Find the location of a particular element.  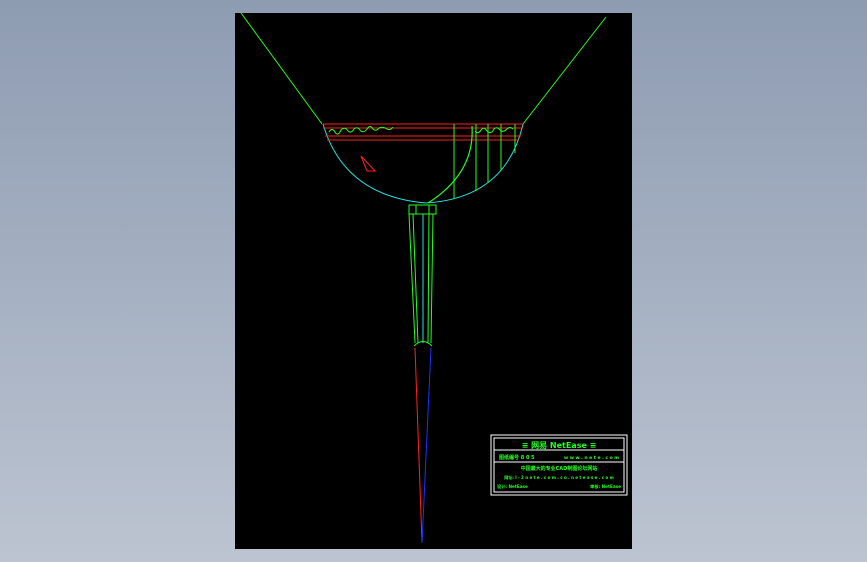

spout-left-edge is located at coordinates (418, 445).